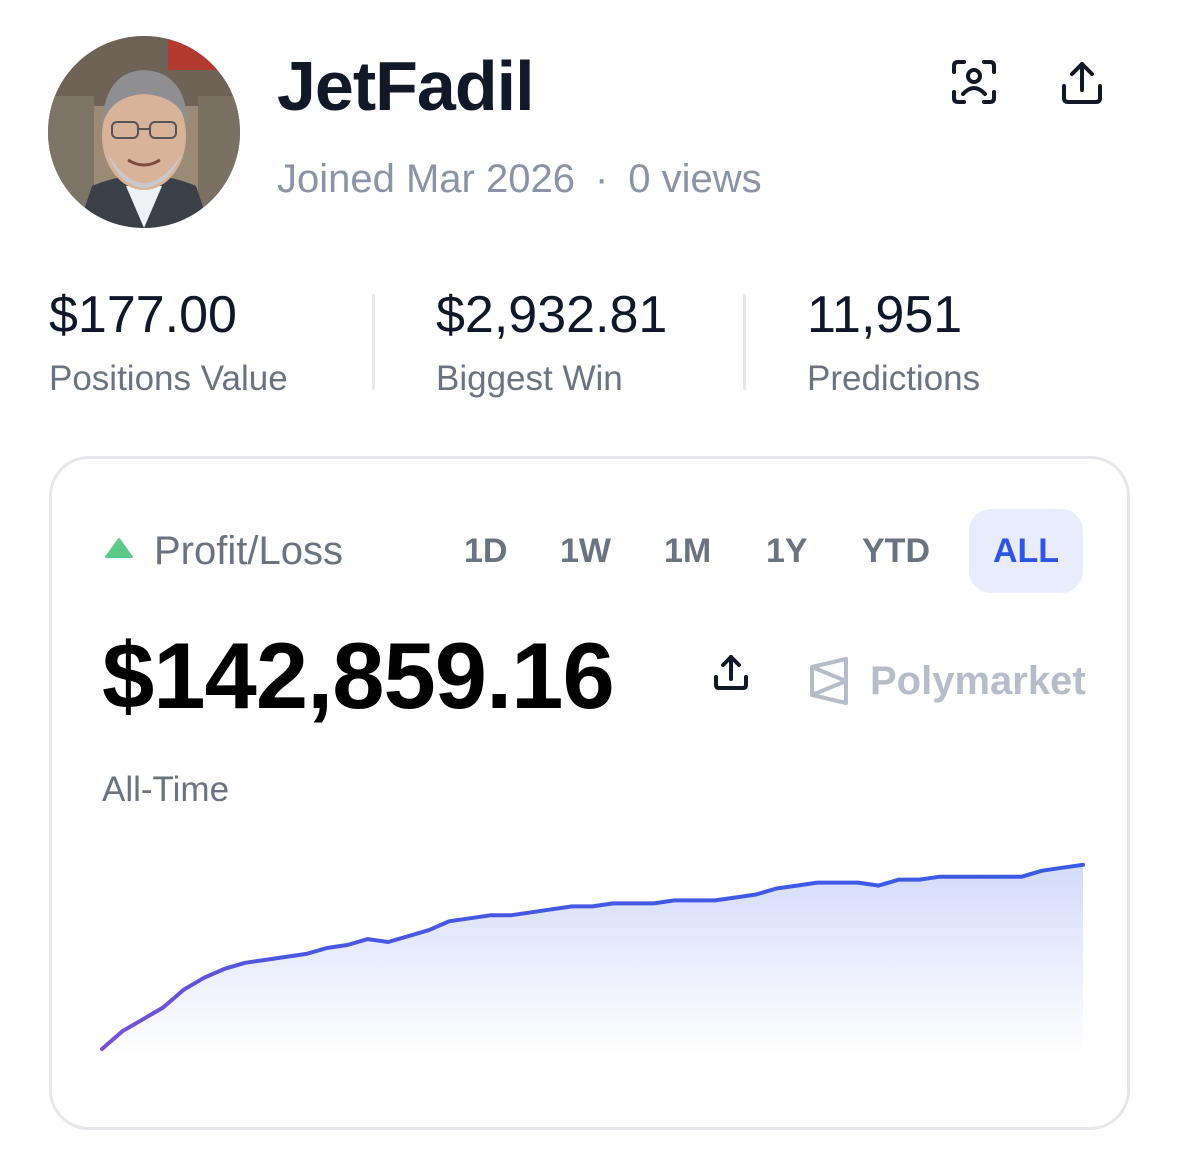 This screenshot has width=1179, height=1176. I want to click on polymarket-name: Polymarket, so click(978, 680).